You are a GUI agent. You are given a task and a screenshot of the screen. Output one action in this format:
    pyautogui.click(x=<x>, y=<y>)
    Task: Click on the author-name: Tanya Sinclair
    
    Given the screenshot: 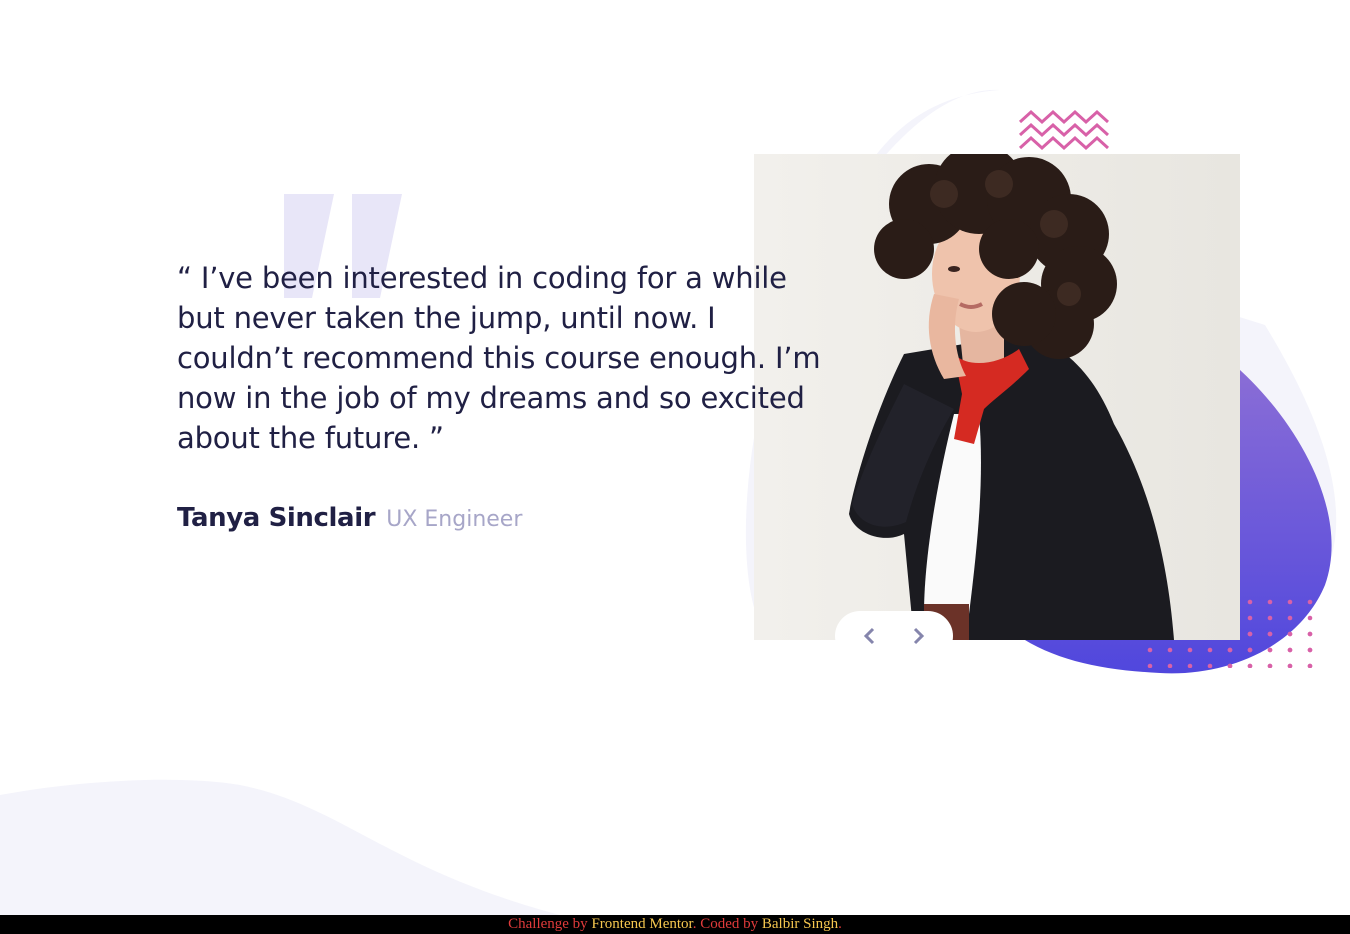 What is the action you would take?
    pyautogui.click(x=276, y=518)
    